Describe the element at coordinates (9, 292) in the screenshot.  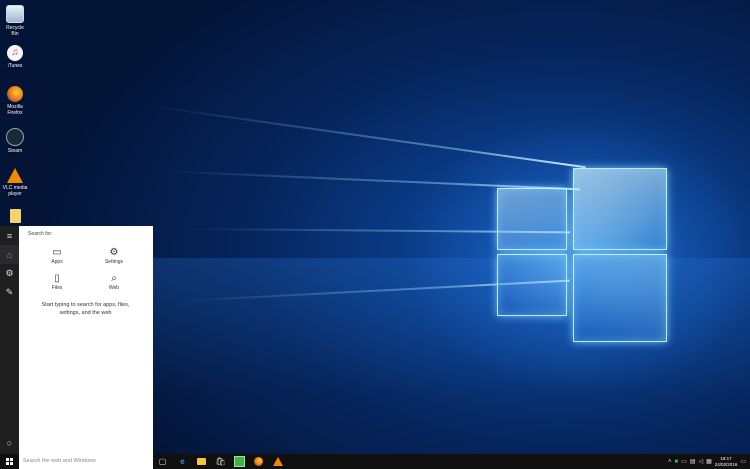
I see `feedback-icon: ✎` at that location.